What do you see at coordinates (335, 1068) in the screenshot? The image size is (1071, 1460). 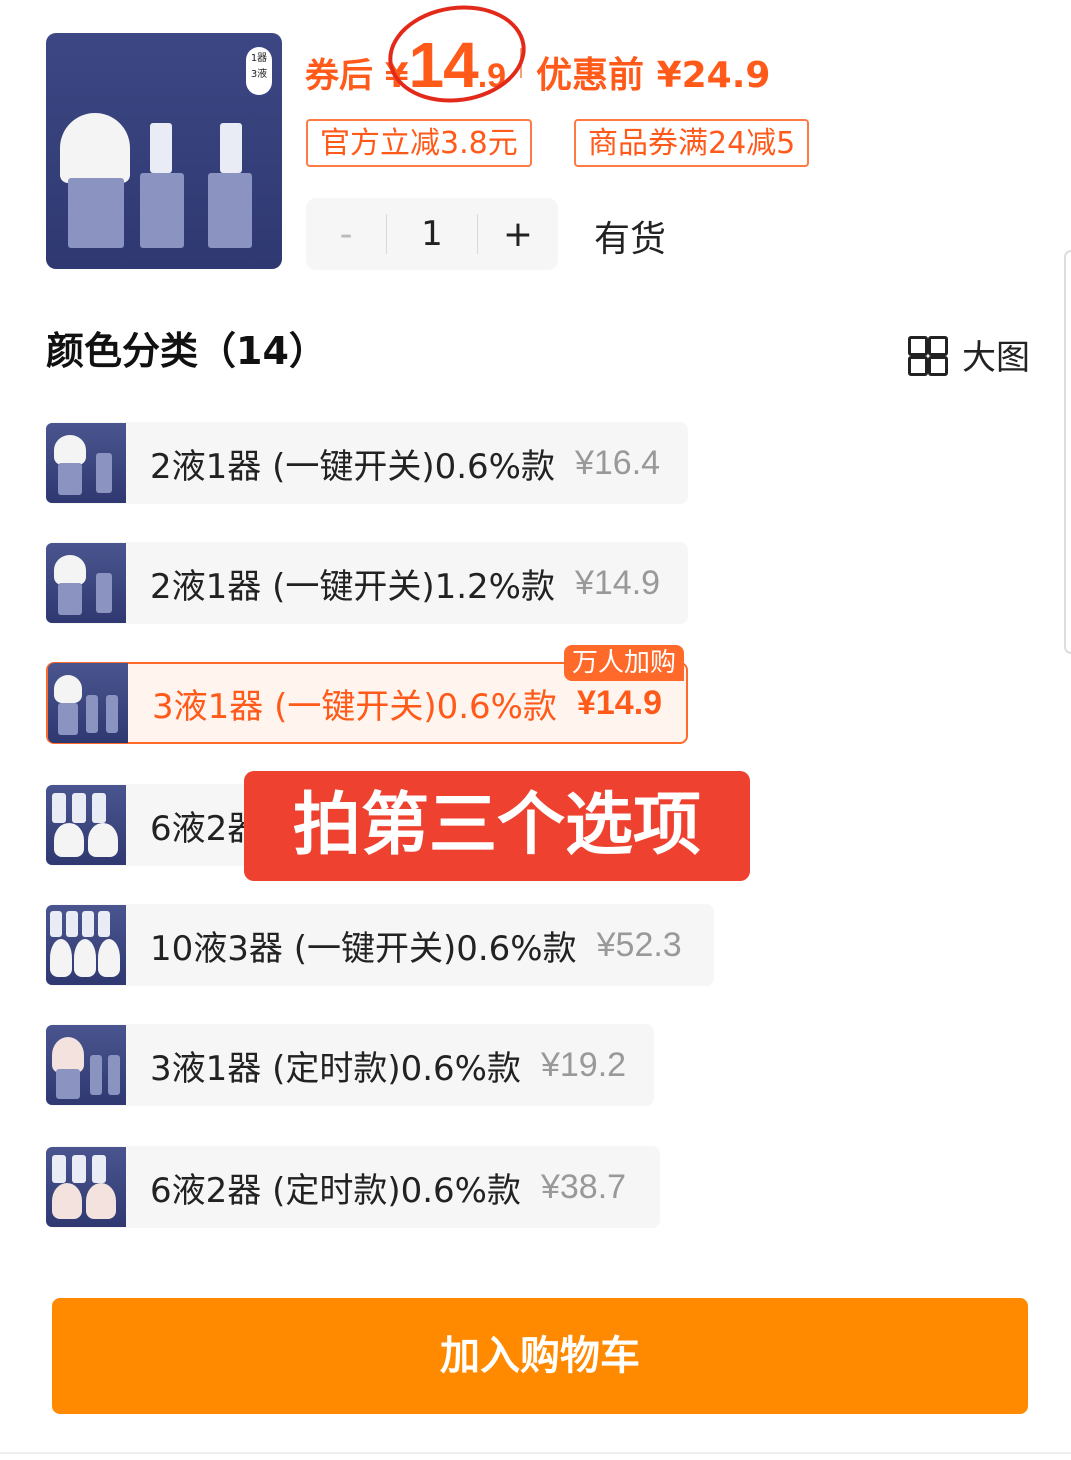 I see `option-label: 3液1器 (定时款)0.6%款` at bounding box center [335, 1068].